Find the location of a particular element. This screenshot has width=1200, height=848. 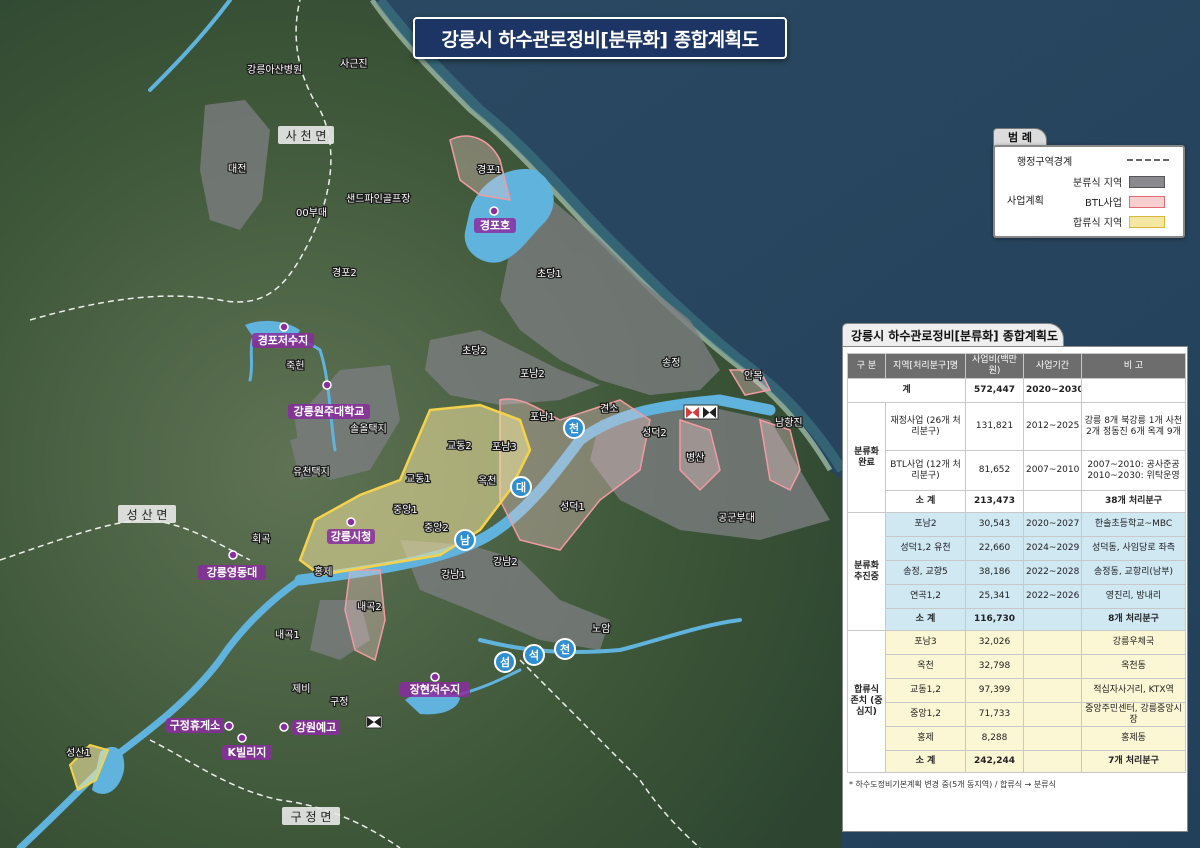

table-header-row: 구 분 지역[처리분구]명 사업비(백만원) 사업기간 비 고 is located at coordinates (1016, 366).